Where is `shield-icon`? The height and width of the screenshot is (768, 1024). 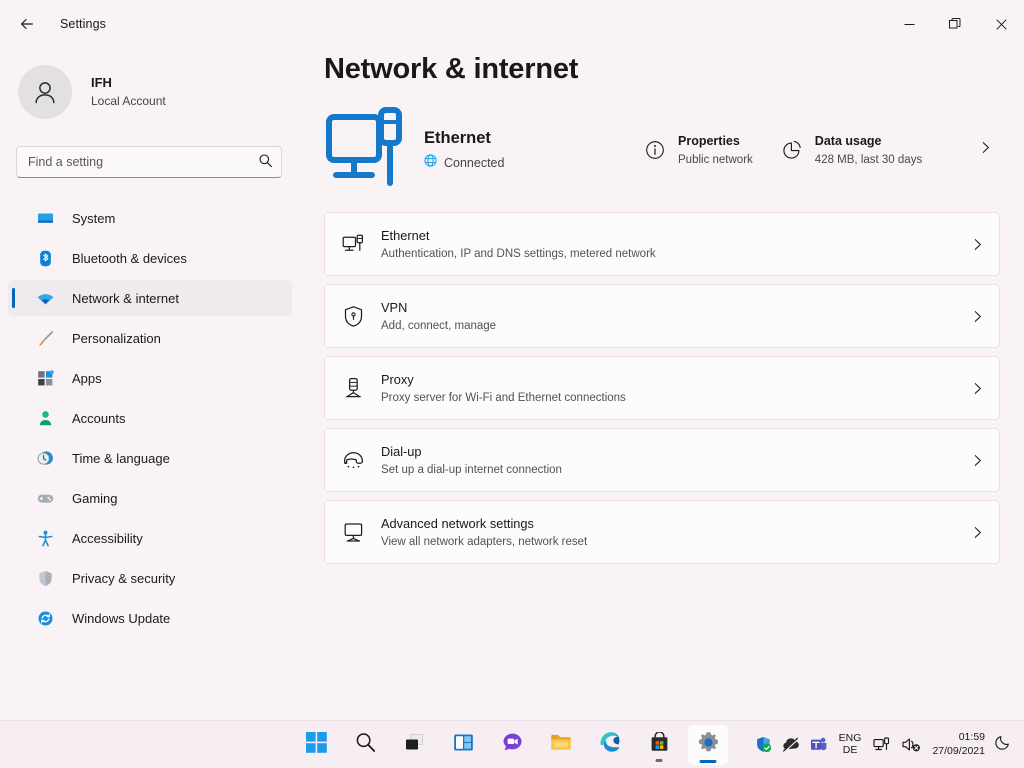
shield-icon is located at coordinates (45, 578).